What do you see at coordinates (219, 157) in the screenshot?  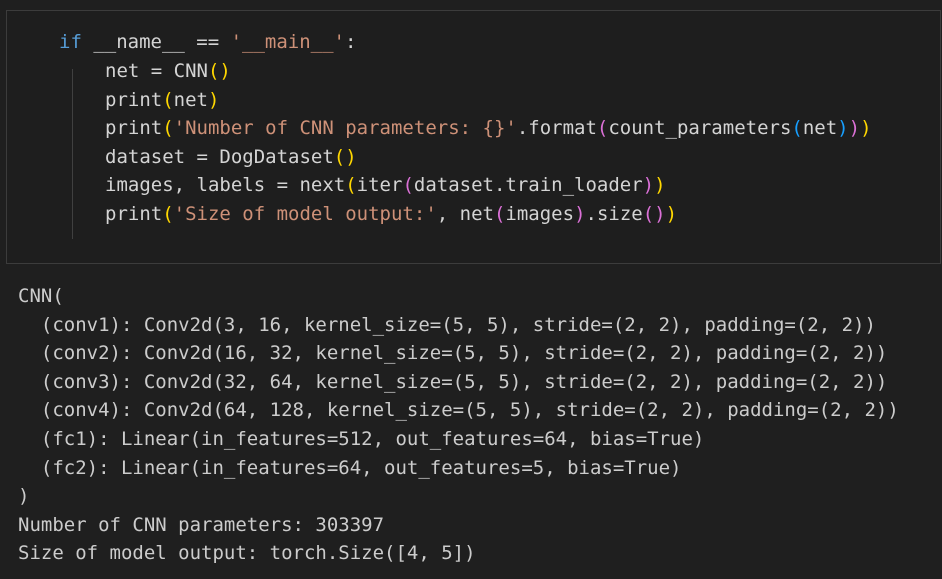 I see `code-token: dataset = DogDataset` at bounding box center [219, 157].